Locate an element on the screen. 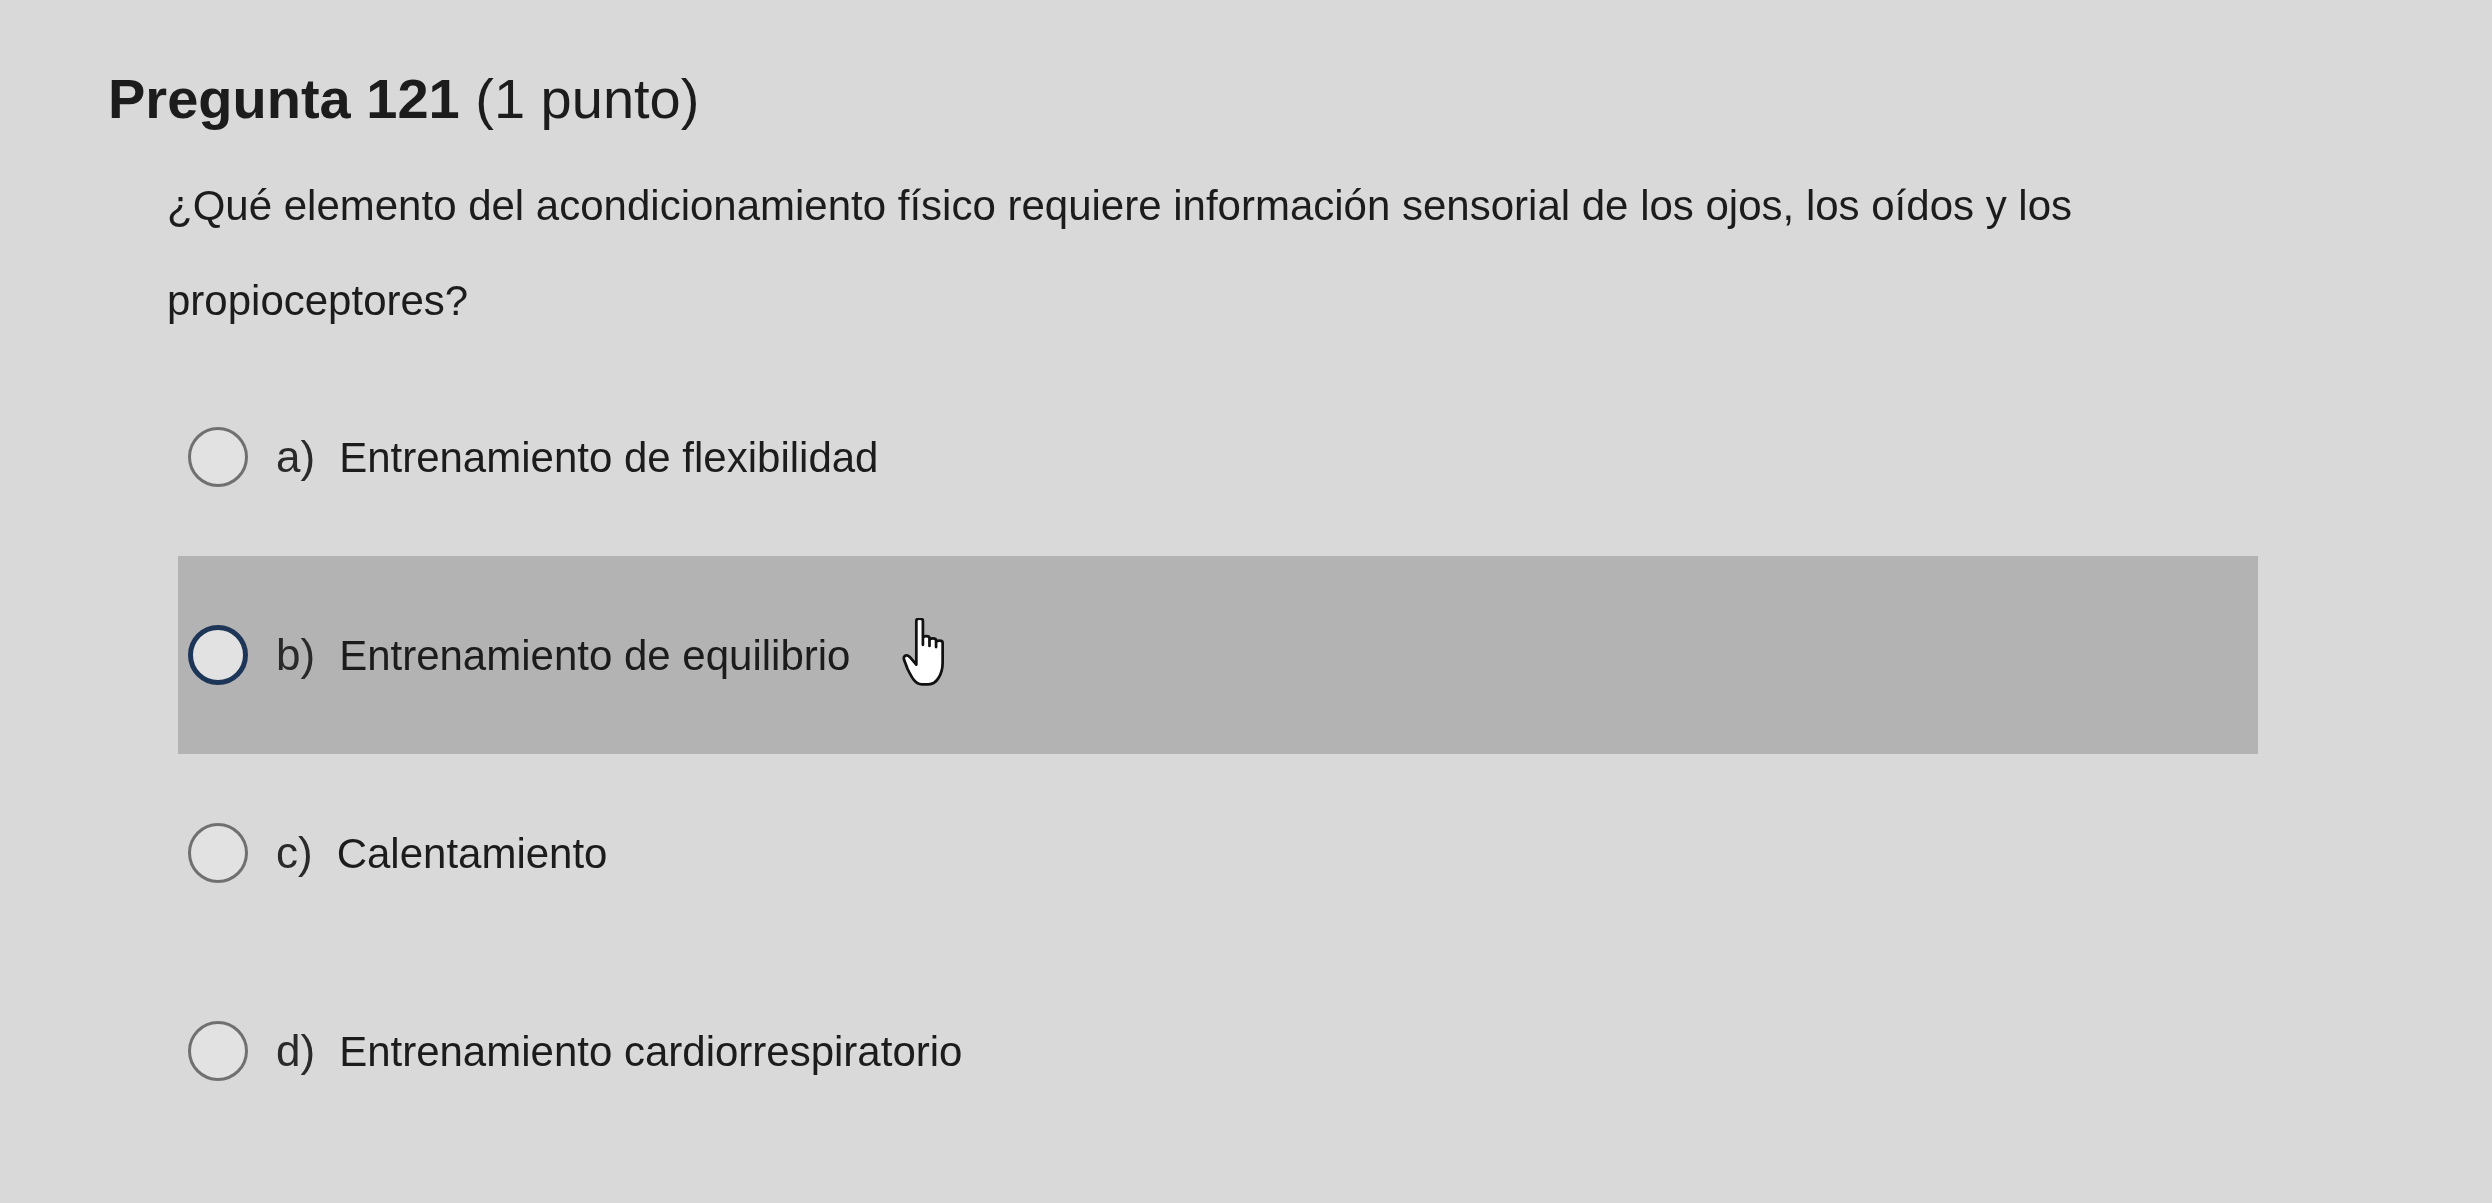 The width and height of the screenshot is (2492, 1203). question-text: ¿Qué elemento del acondicionamiento físico requiere información sensorial de los ojos, los oídos y los propioceptores? is located at coordinates (1120, 253).